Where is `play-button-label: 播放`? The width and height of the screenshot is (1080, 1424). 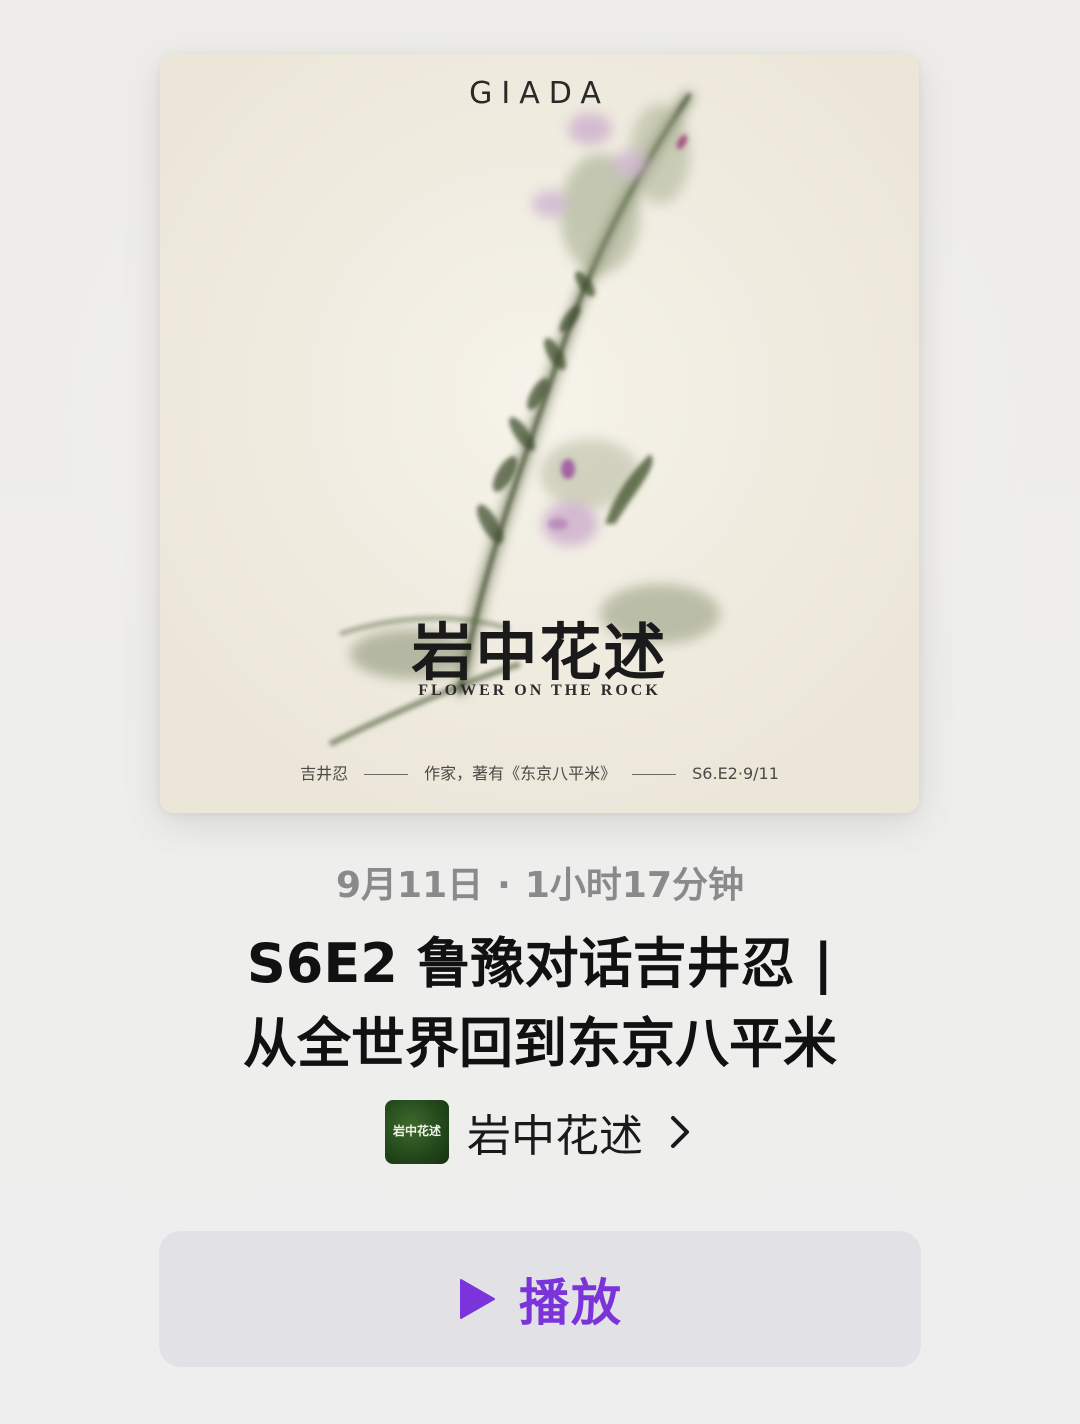 play-button-label: 播放 is located at coordinates (571, 1303).